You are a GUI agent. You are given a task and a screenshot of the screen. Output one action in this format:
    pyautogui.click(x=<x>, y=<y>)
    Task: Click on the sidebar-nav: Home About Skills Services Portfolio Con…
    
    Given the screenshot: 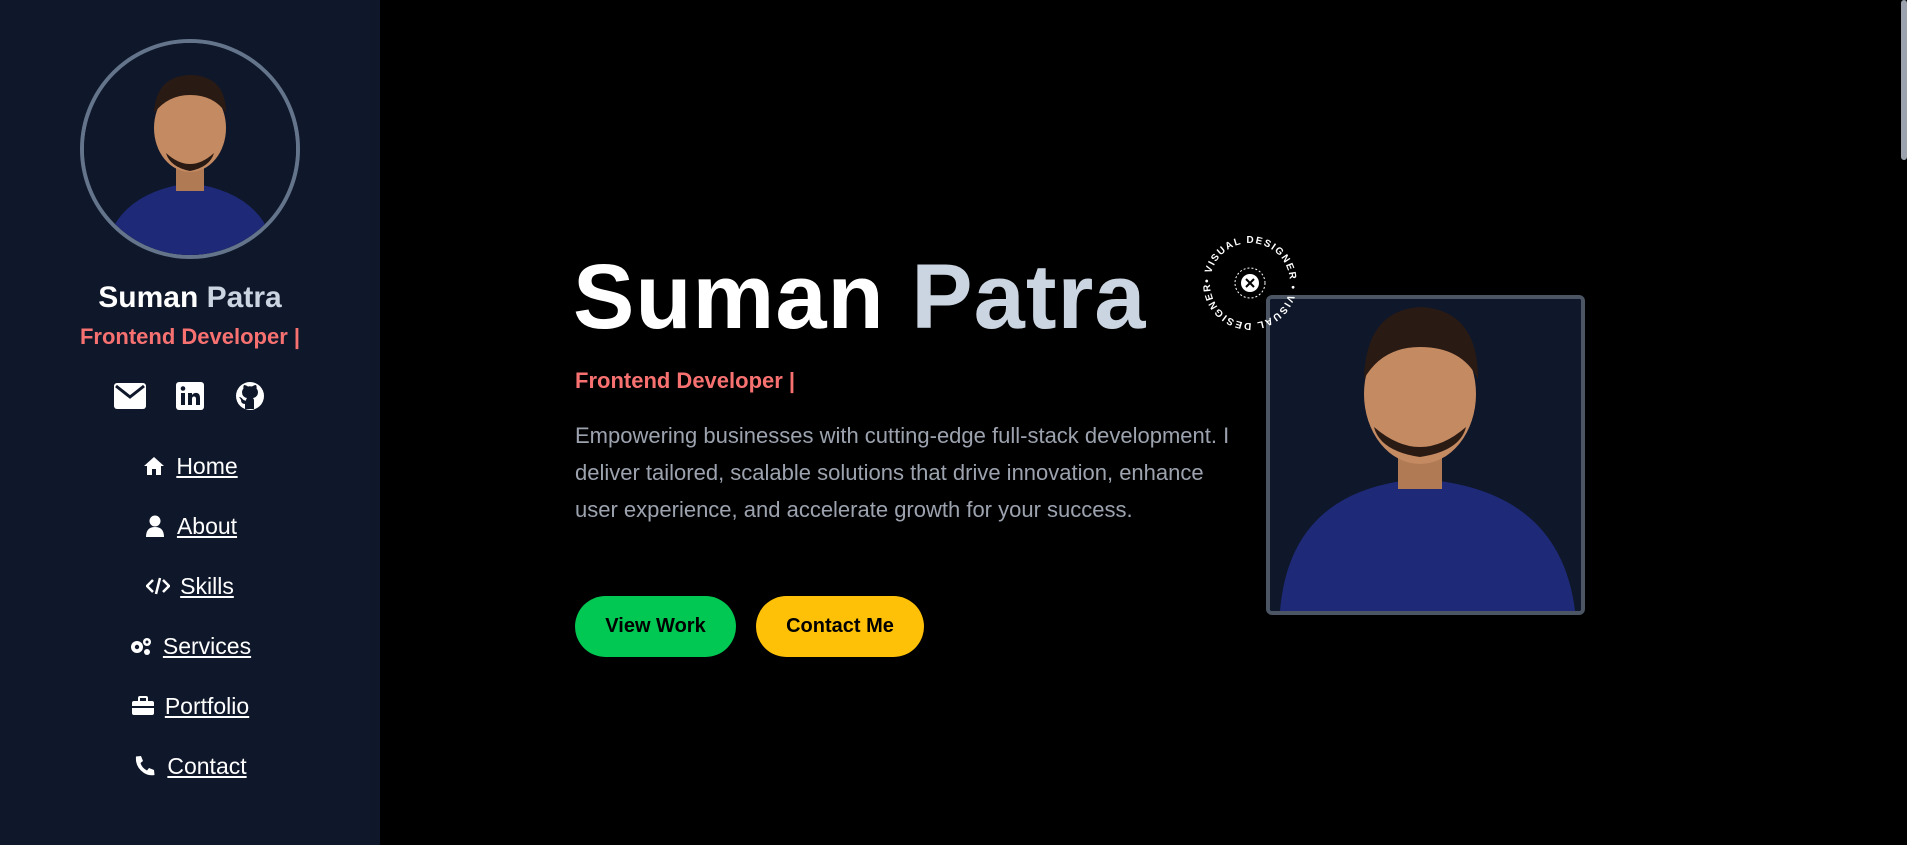 What is the action you would take?
    pyautogui.click(x=190, y=616)
    